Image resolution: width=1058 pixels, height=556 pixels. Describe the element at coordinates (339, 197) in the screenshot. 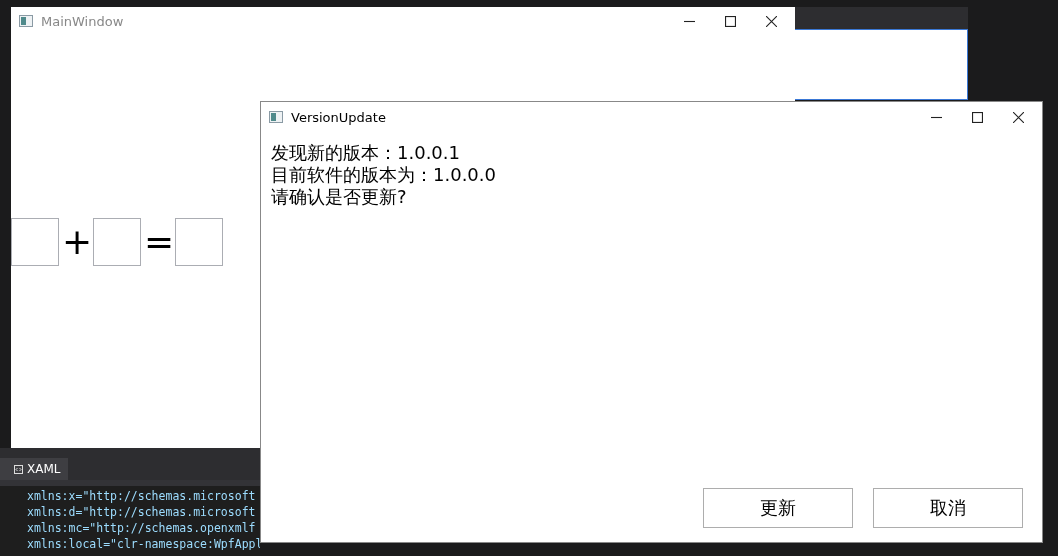

I see `message-text: 请确认是否更新?` at that location.